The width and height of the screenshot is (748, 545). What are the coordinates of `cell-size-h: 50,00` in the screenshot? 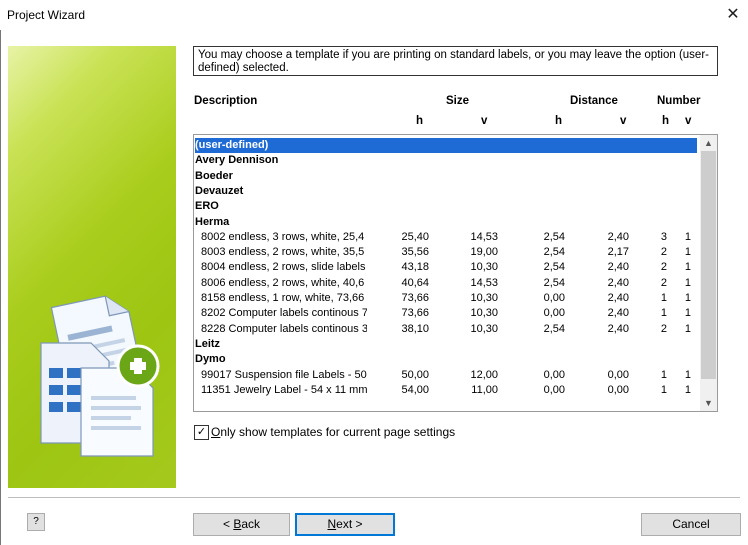 It's located at (415, 374).